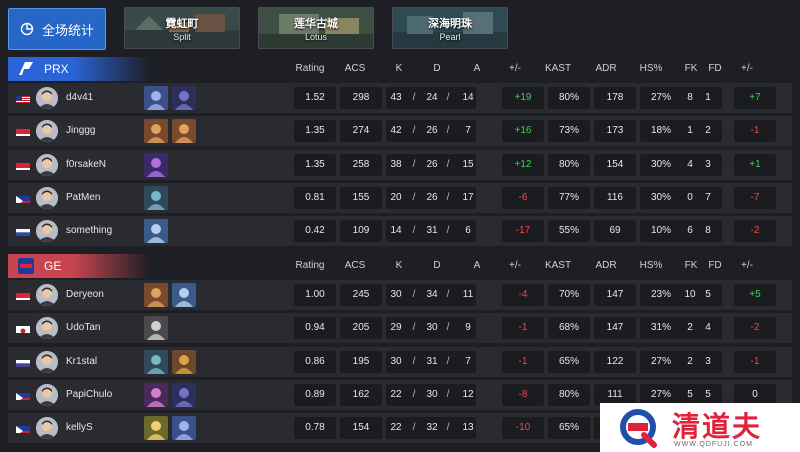  What do you see at coordinates (81, 362) in the screenshot?
I see `player-name: Kr1stal` at bounding box center [81, 362].